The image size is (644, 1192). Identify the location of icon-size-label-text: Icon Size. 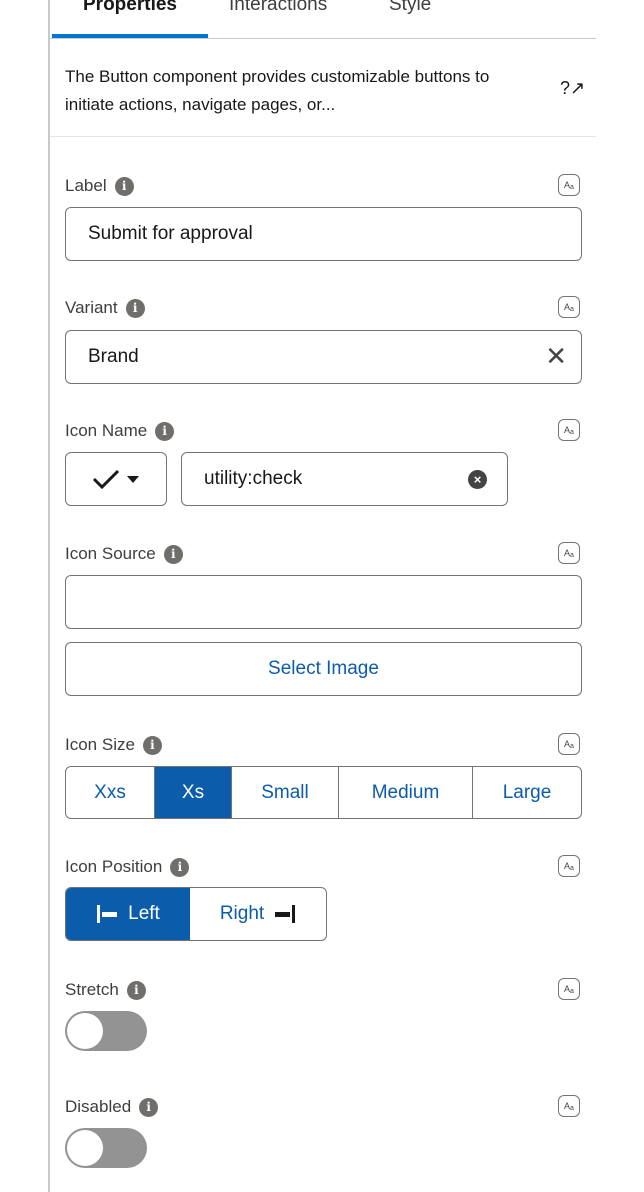
(100, 744).